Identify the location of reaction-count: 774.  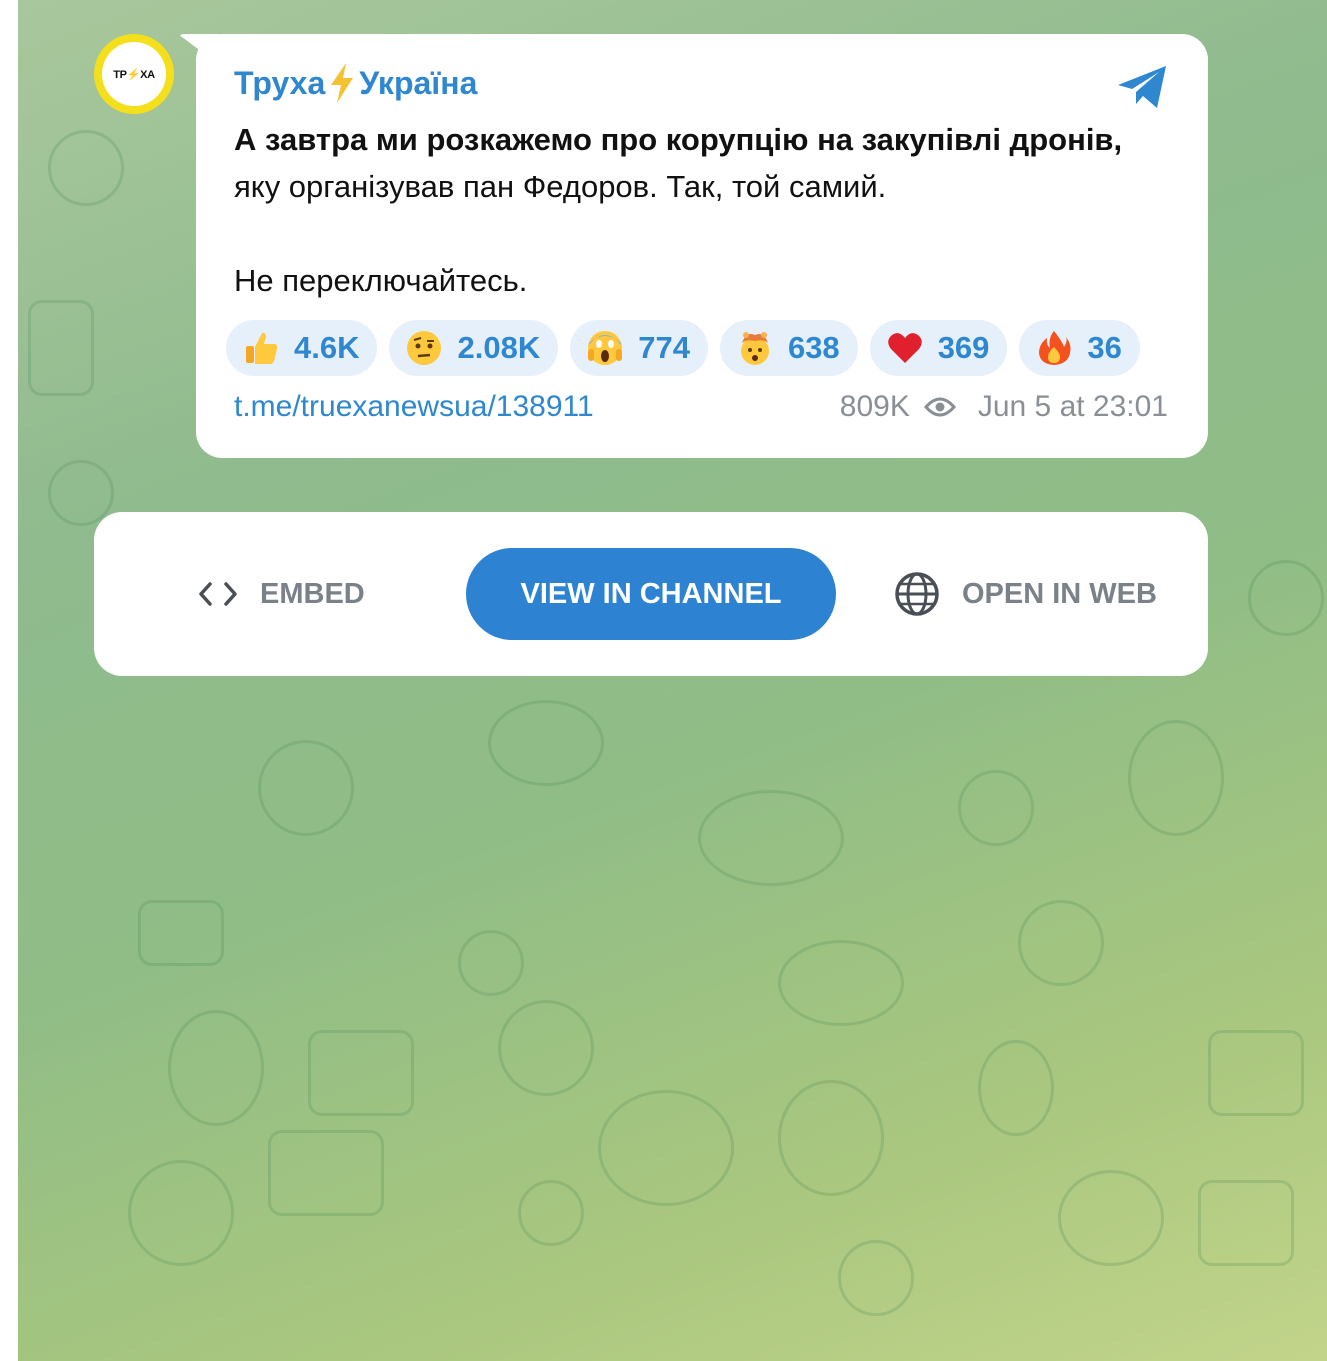
(664, 347).